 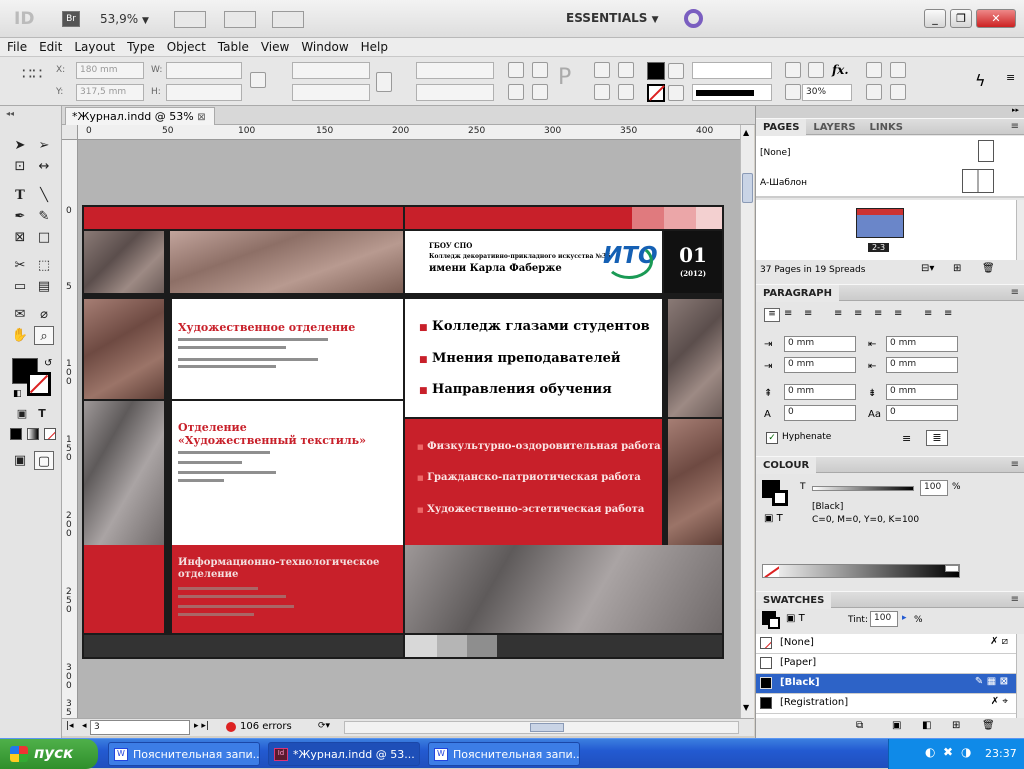 What do you see at coordinates (1001, 753) in the screenshot?
I see `clock: 23:37` at bounding box center [1001, 753].